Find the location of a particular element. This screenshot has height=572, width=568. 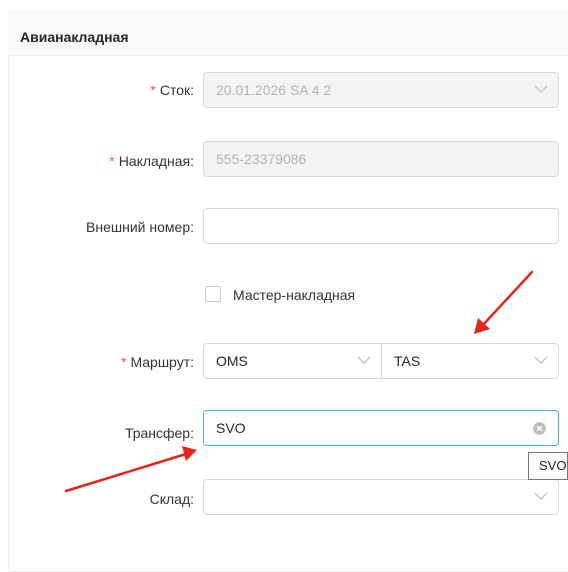

stock-value: 20.01.2026 SA 4 2 is located at coordinates (274, 90).